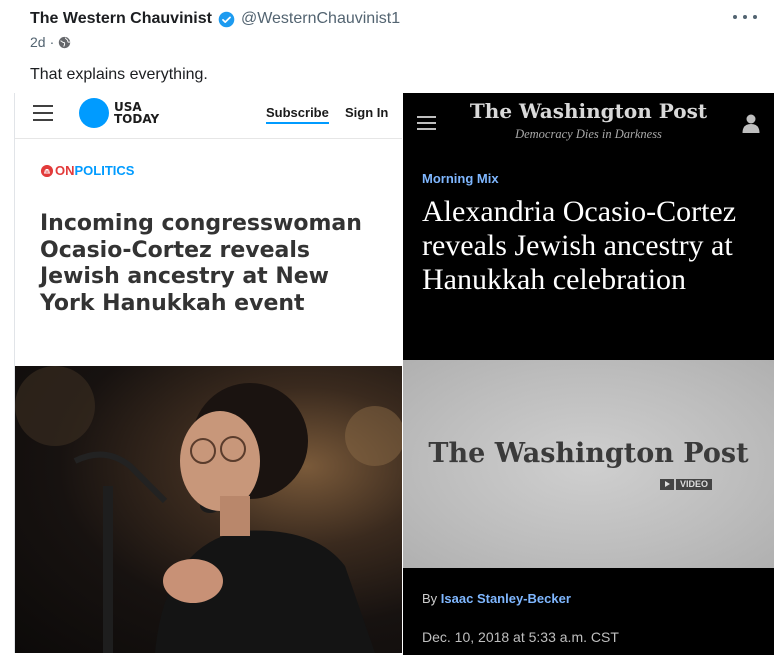  What do you see at coordinates (65, 170) in the screenshot?
I see `section-on: ON` at bounding box center [65, 170].